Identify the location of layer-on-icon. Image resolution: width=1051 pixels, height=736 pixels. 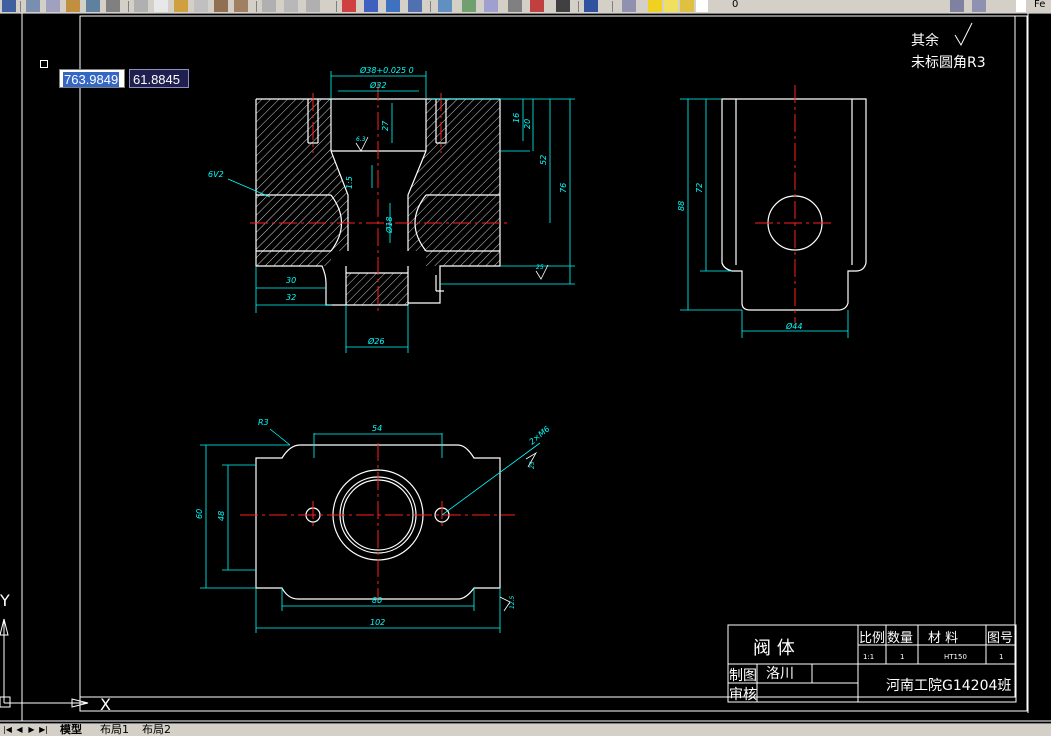
(655, 6).